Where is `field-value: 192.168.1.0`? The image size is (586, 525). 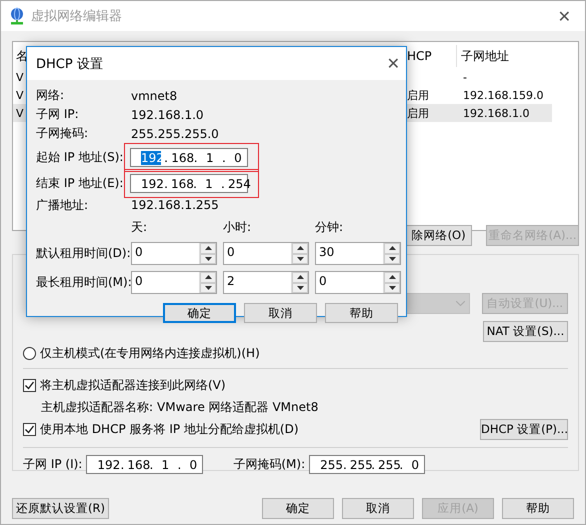
field-value: 192.168.1.0 is located at coordinates (168, 115).